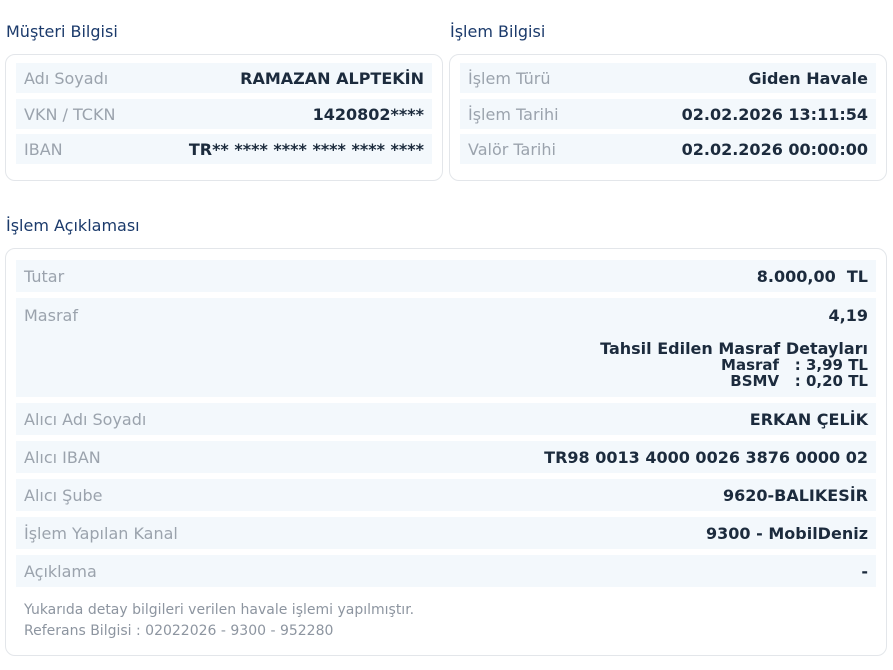 This screenshot has width=893, height=670. I want to click on transaction-row-type: İşlem Türü Giden Havale, so click(668, 78).